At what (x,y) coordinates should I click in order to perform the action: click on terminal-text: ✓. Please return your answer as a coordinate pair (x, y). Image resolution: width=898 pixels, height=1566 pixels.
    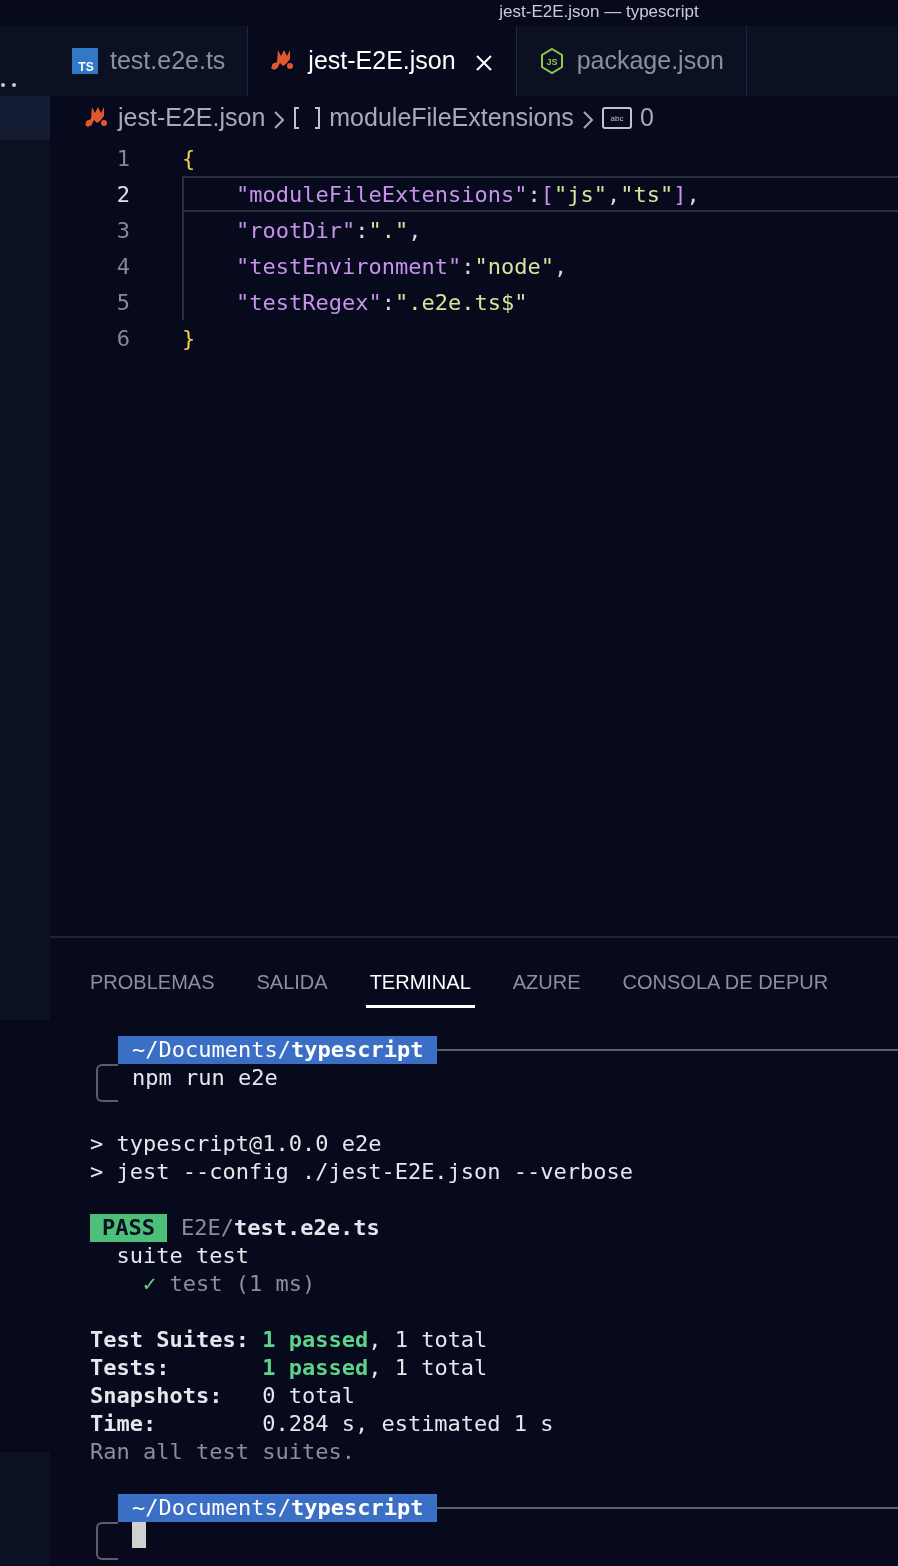
    Looking at the image, I should click on (149, 1284).